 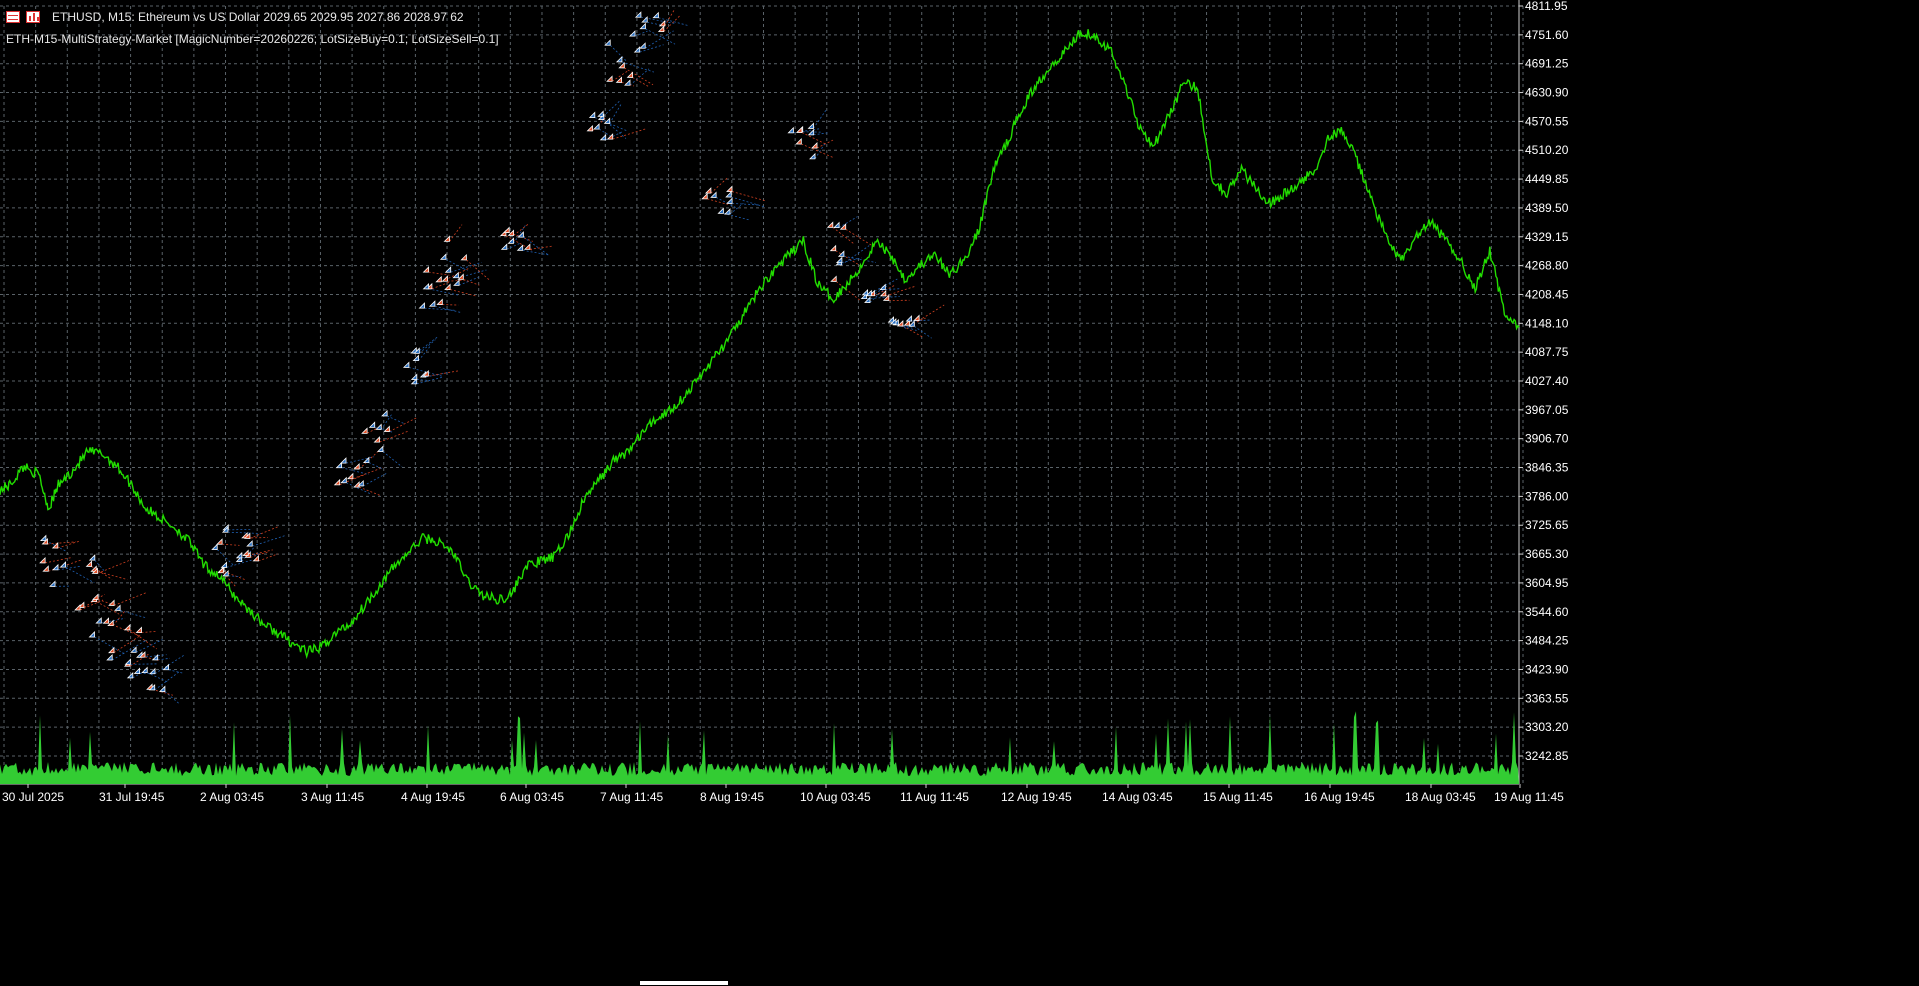 I want to click on y-tick-label: 4811.95, so click(x=1546, y=6).